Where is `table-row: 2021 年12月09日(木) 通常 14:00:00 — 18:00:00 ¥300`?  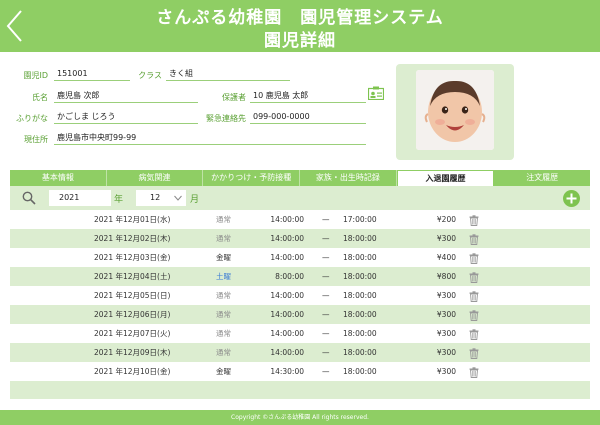
table-row: 2021 年12月09日(木) 通常 14:00:00 — 18:00:00 ¥300 is located at coordinates (300, 352).